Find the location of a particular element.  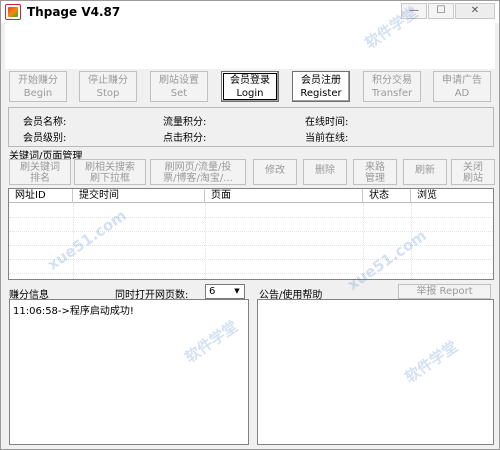

log-line: 11:06:58->程序启动成功! is located at coordinates (73, 311).